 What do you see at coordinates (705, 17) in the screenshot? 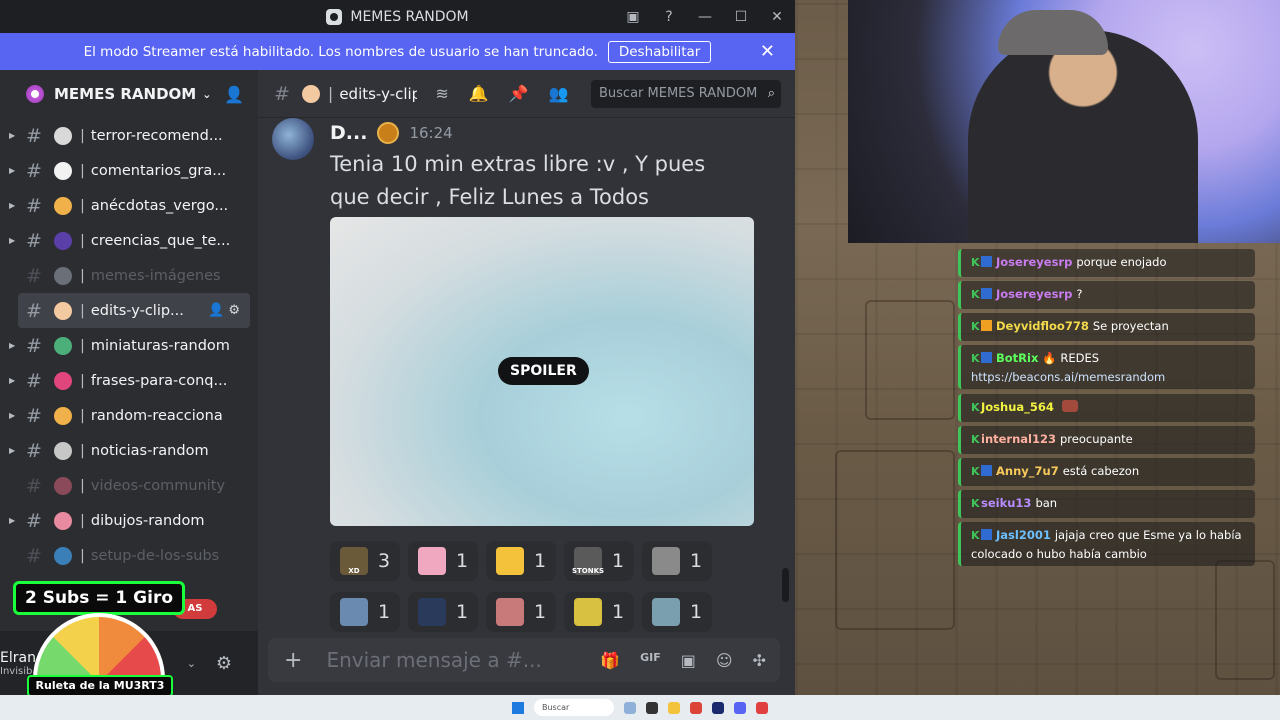
I see `minimize-button: —` at bounding box center [705, 17].